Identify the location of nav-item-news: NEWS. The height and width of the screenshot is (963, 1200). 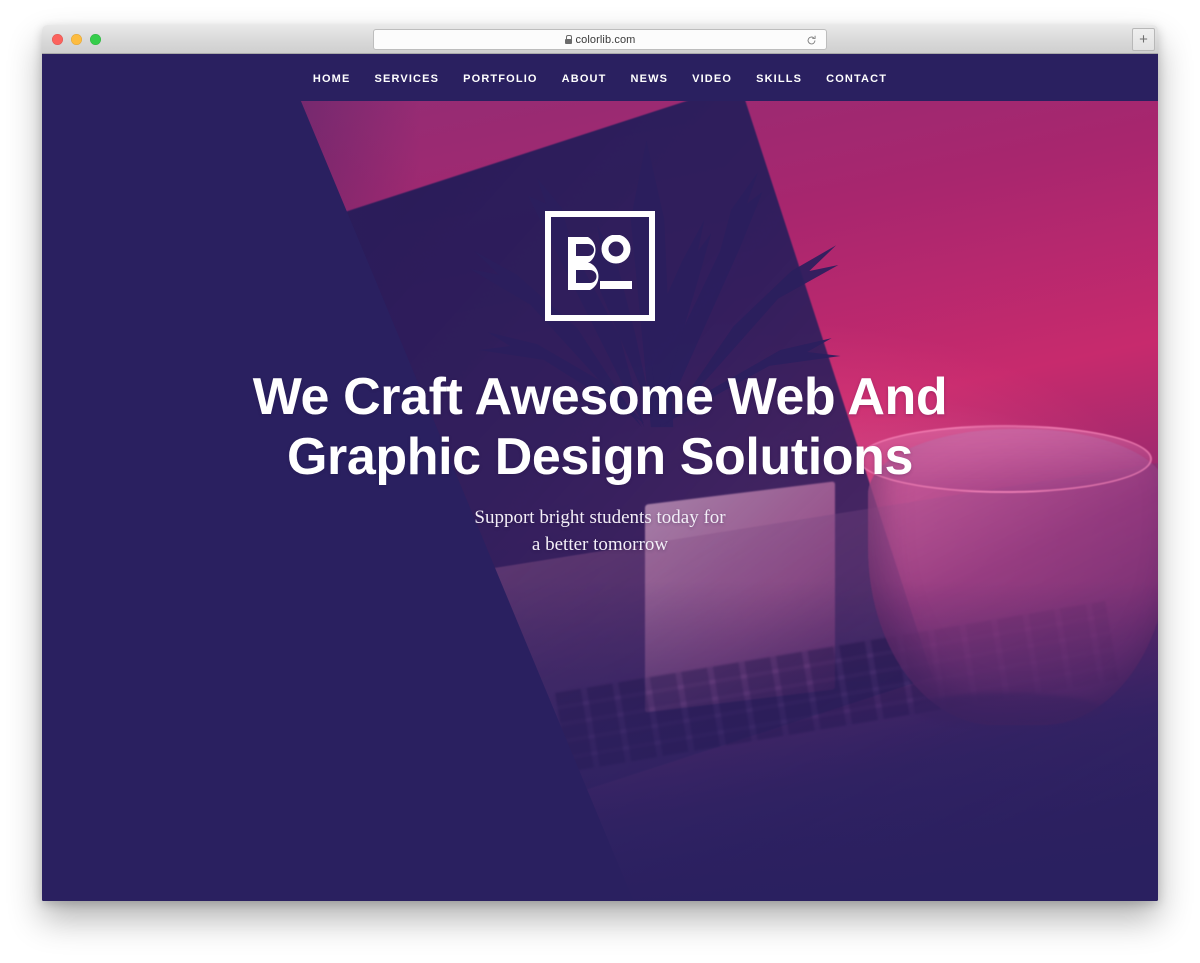
(650, 78).